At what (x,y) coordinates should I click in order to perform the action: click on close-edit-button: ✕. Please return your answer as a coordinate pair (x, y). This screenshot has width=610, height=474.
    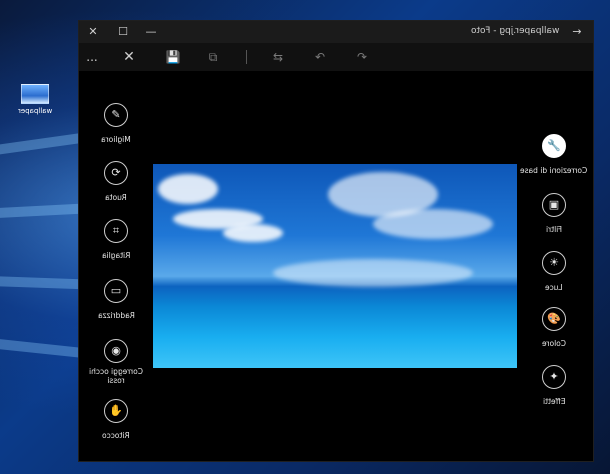
    Looking at the image, I should click on (129, 57).